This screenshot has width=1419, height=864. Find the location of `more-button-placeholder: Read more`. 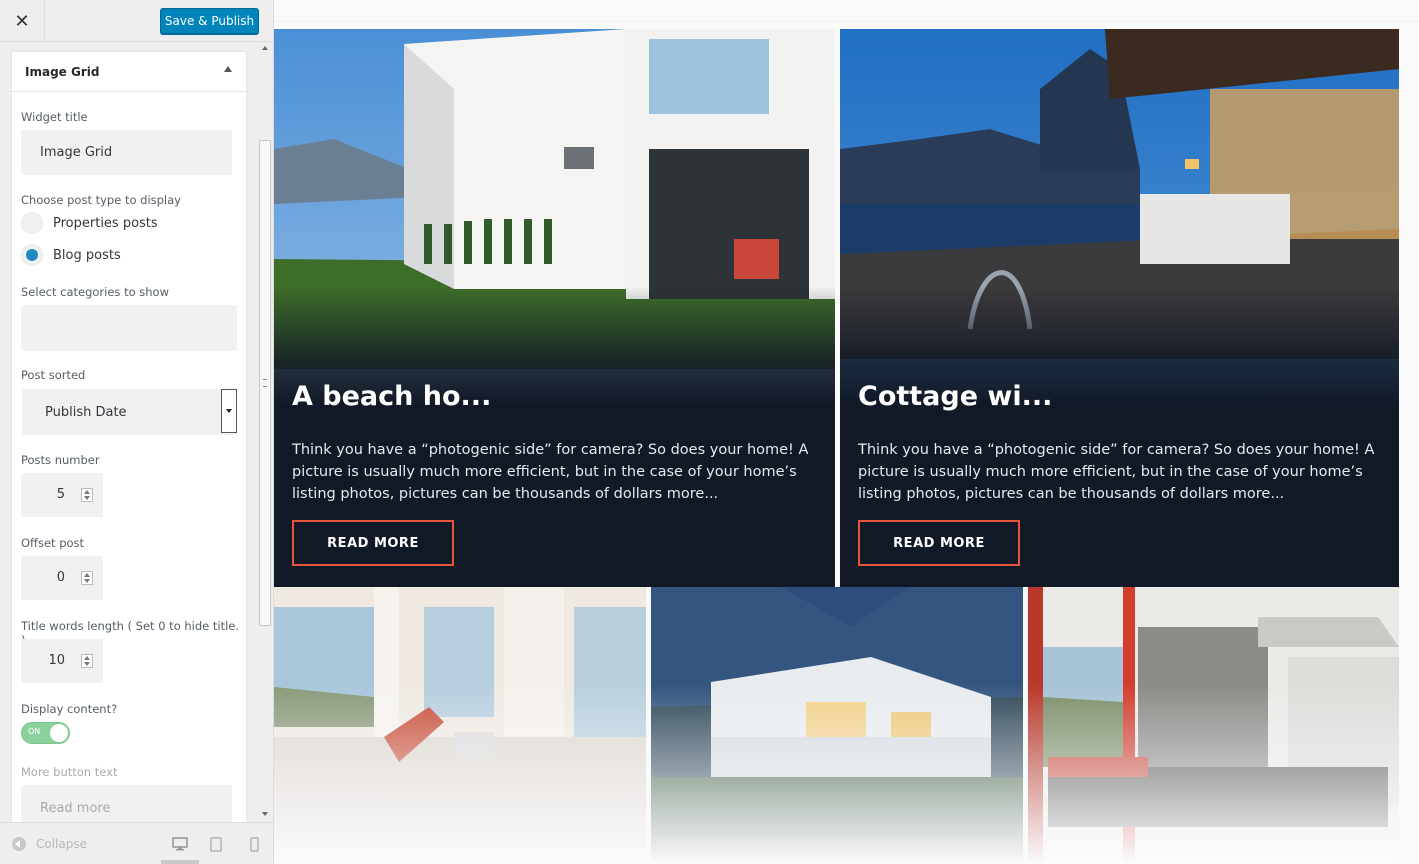

more-button-placeholder: Read more is located at coordinates (75, 808).